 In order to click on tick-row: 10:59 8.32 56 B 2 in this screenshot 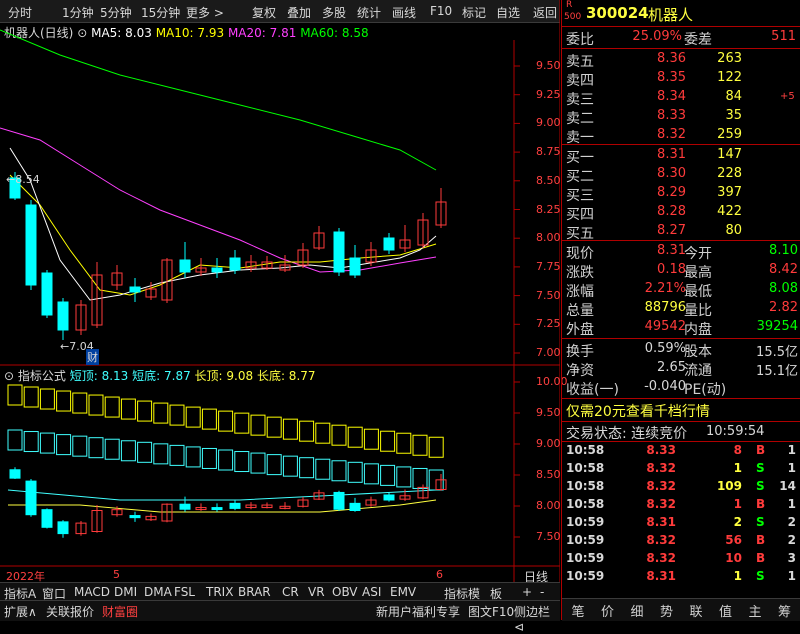, I will do `click(681, 540)`.